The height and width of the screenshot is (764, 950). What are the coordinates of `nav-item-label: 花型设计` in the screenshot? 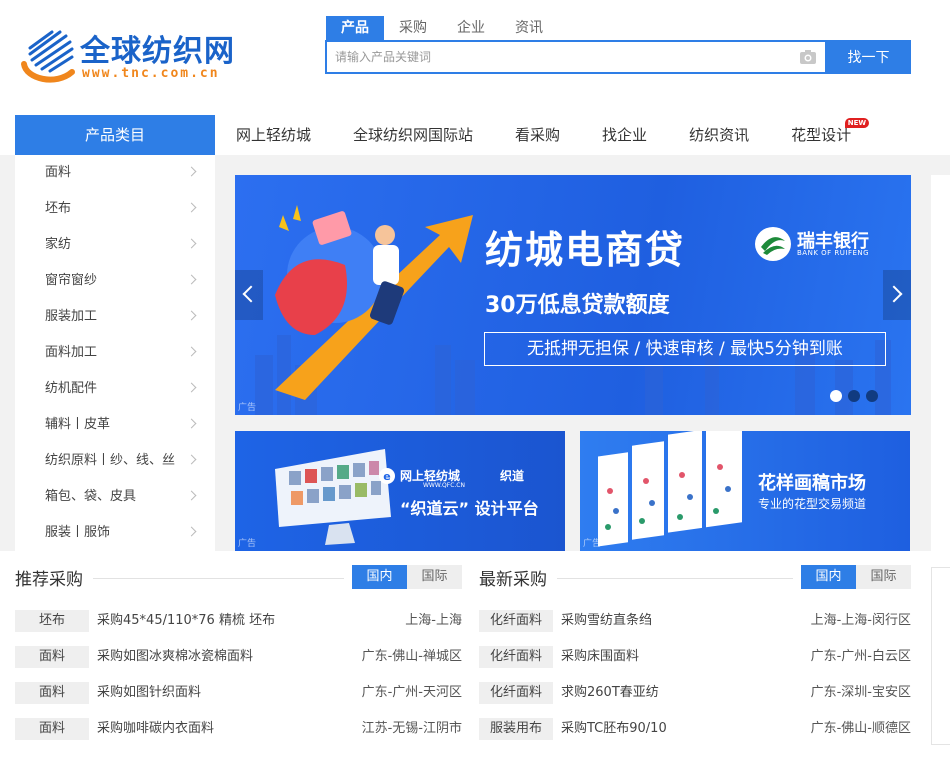 It's located at (821, 135).